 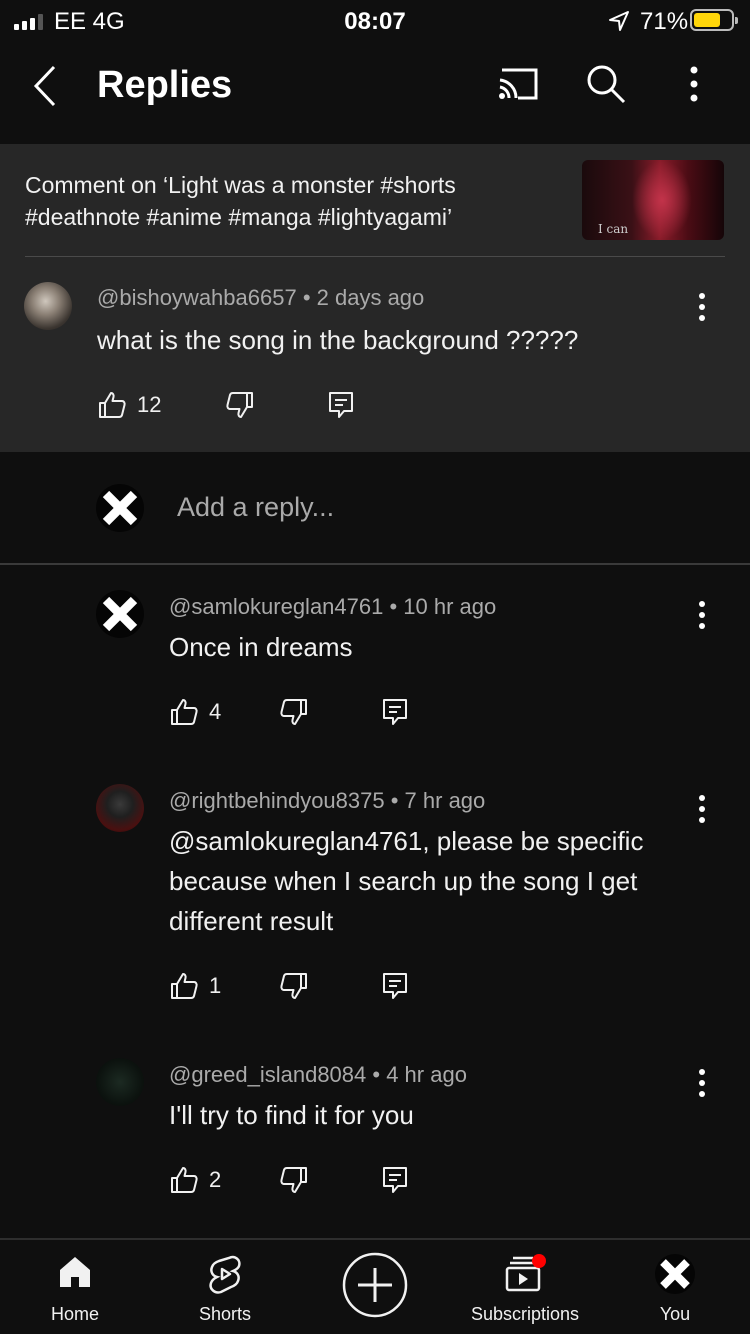 I want to click on nav-you: You, so click(x=675, y=1287).